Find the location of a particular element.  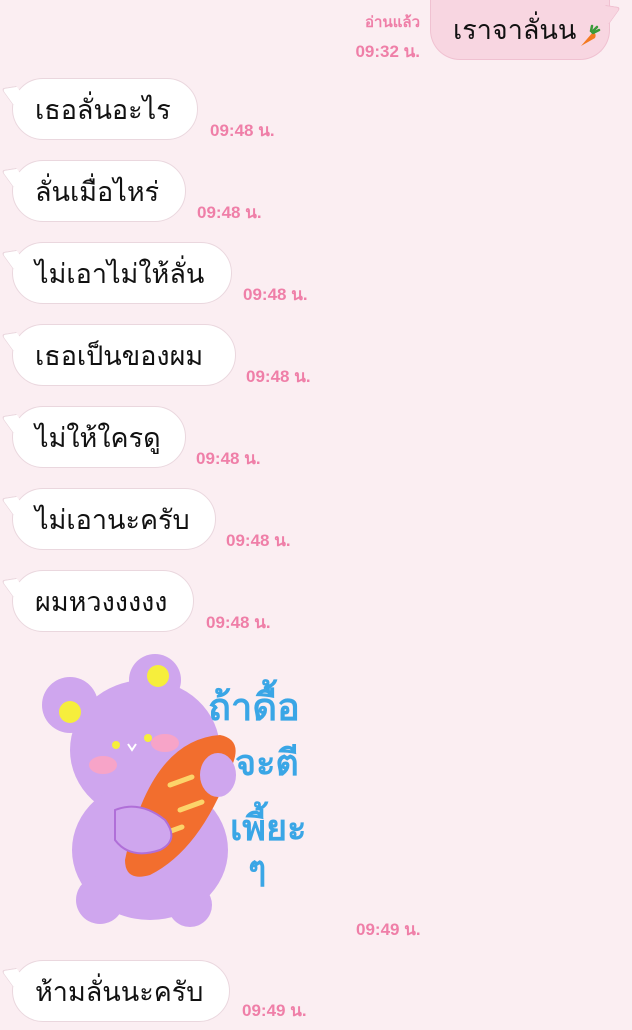

message-text: ห้ามลั่นนะครับ is located at coordinates (119, 992).